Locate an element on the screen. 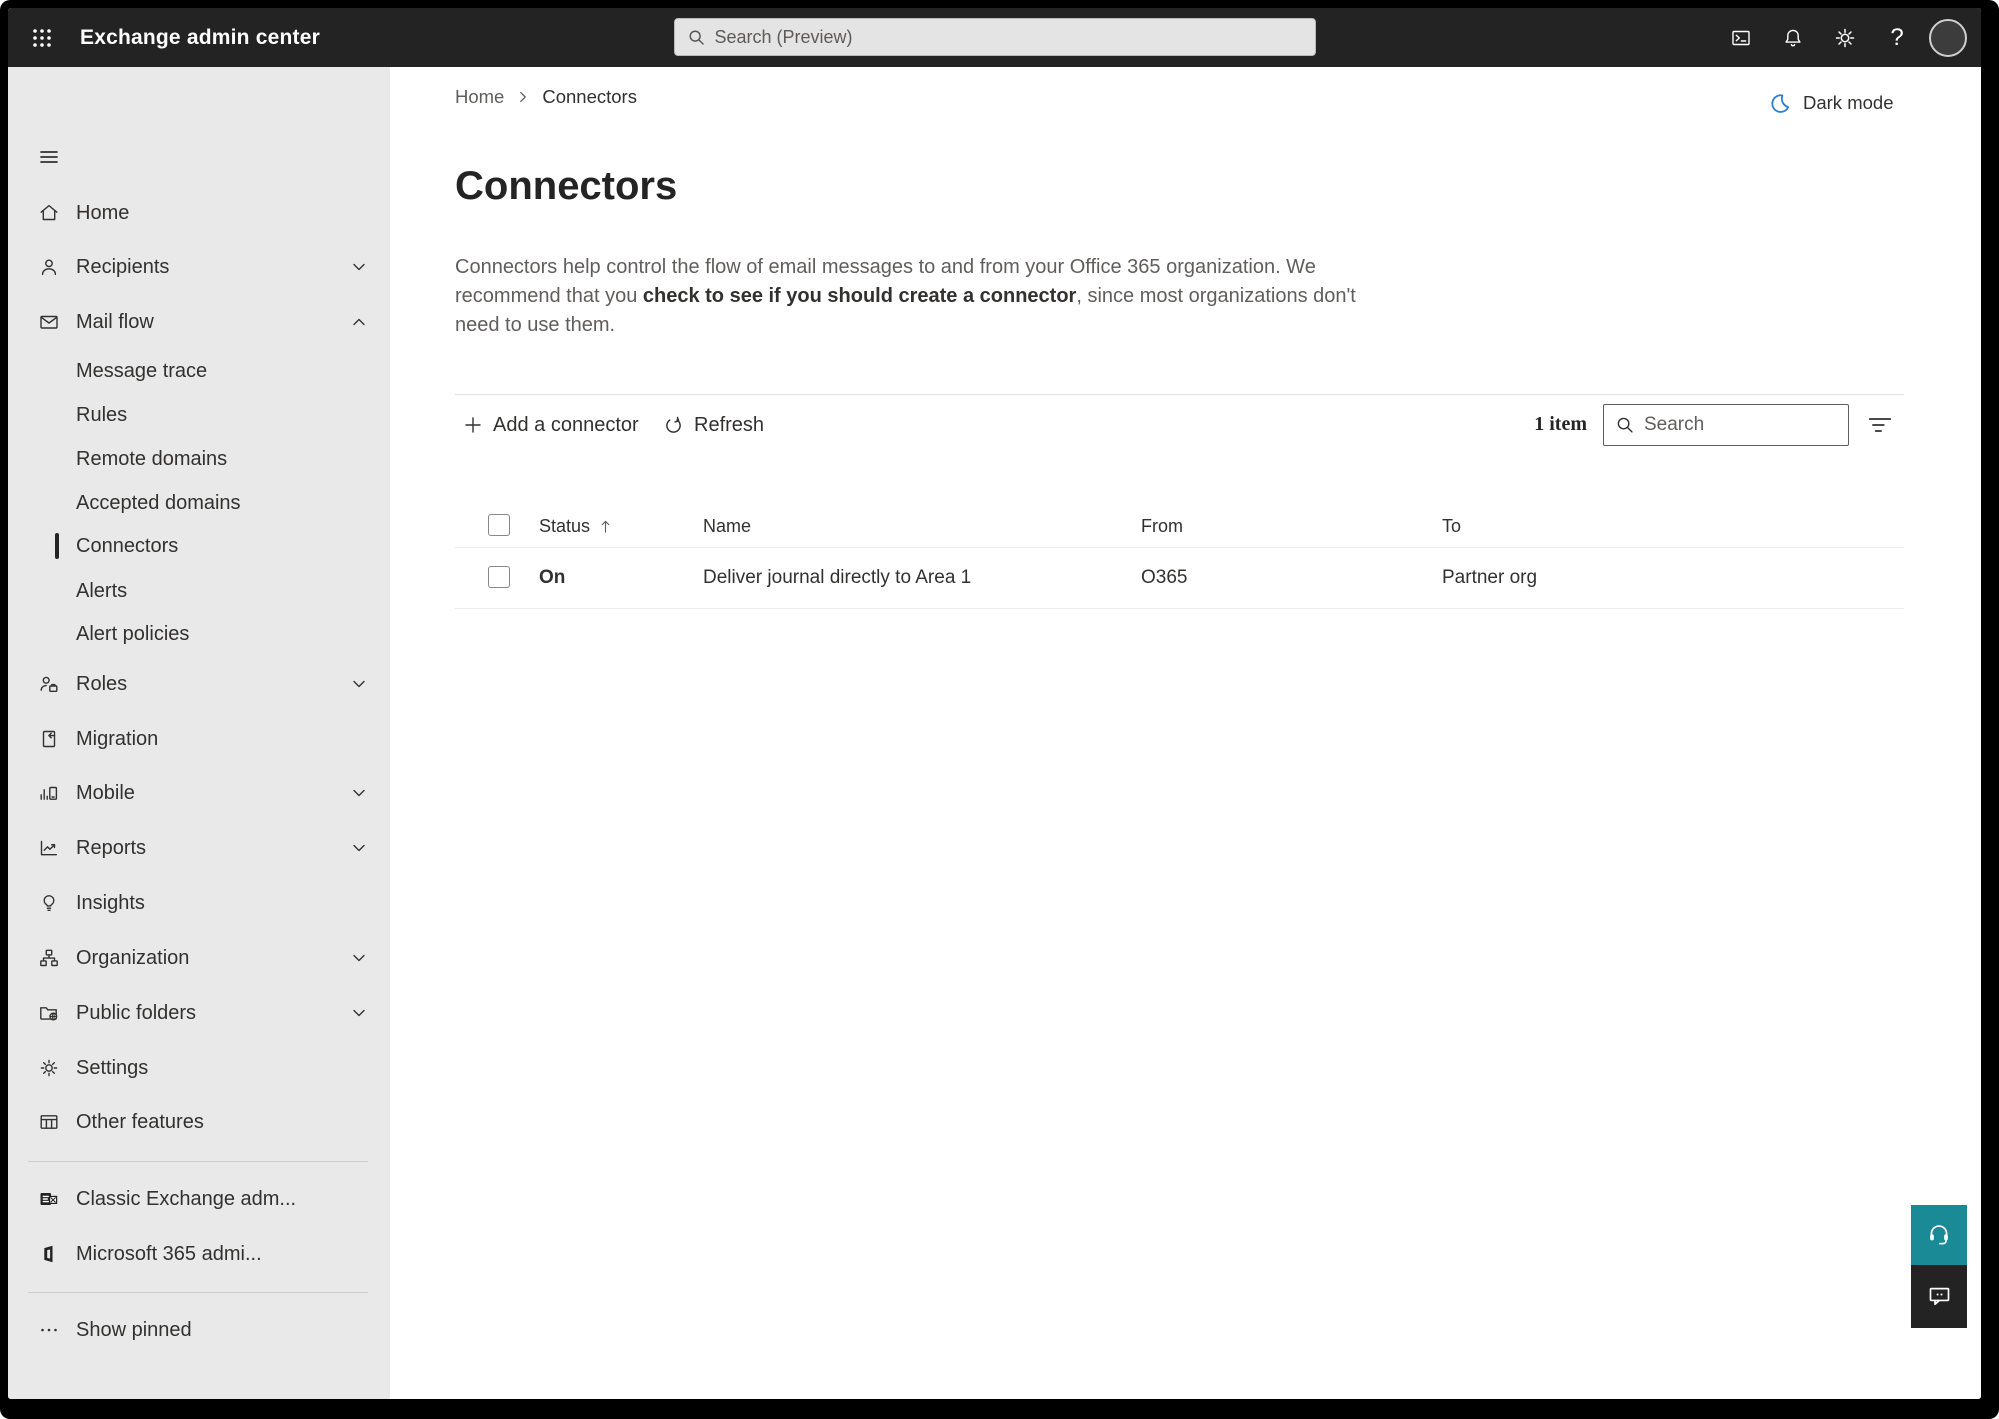  add-connector-label: Add a connector is located at coordinates (566, 424).